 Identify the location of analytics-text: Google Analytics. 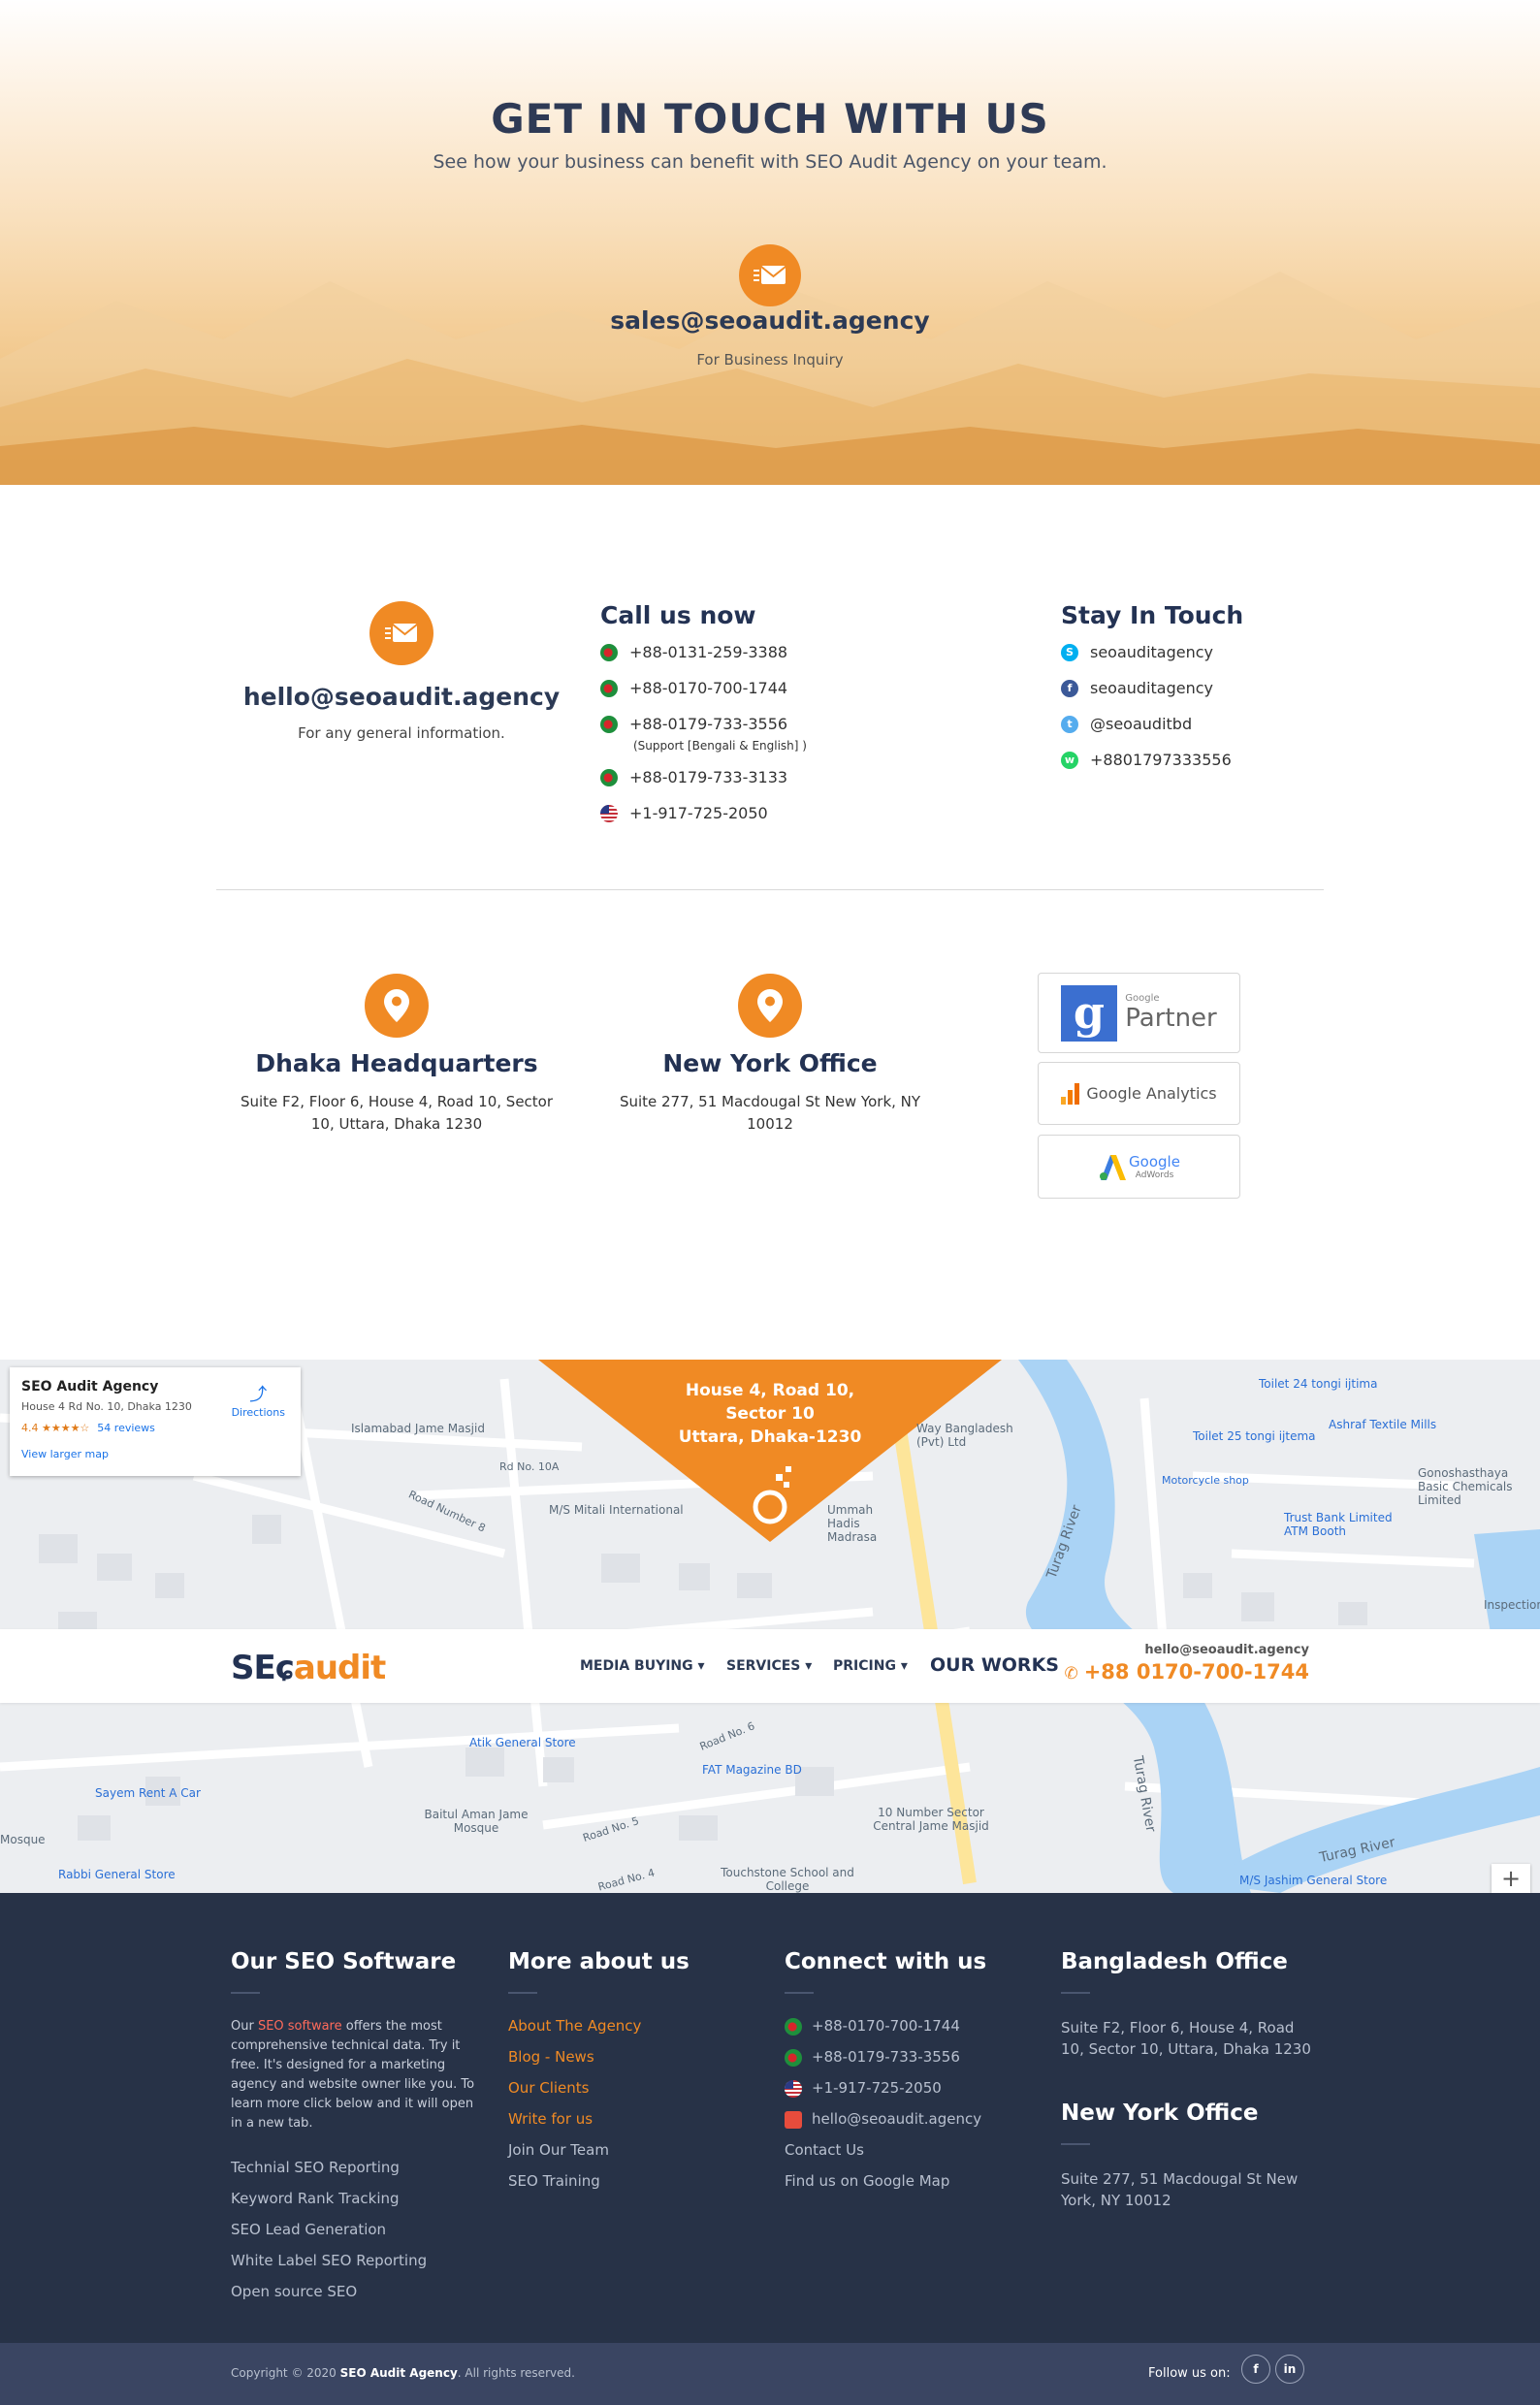
(1152, 1093).